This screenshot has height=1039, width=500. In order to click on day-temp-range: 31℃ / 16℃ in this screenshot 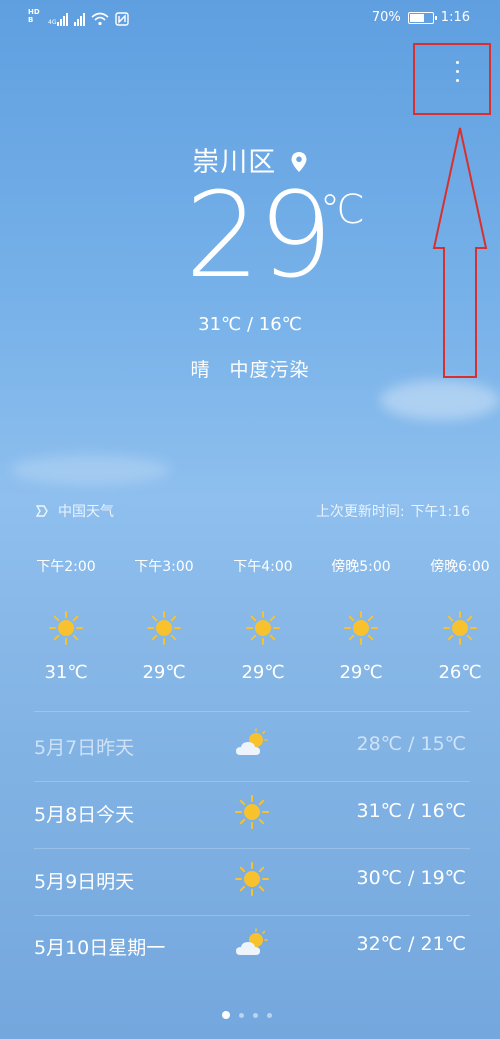, I will do `click(411, 811)`.